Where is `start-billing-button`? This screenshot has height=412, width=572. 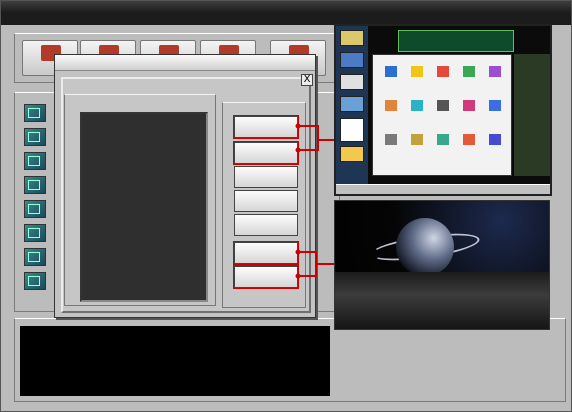
start-billing-button is located at coordinates (266, 127).